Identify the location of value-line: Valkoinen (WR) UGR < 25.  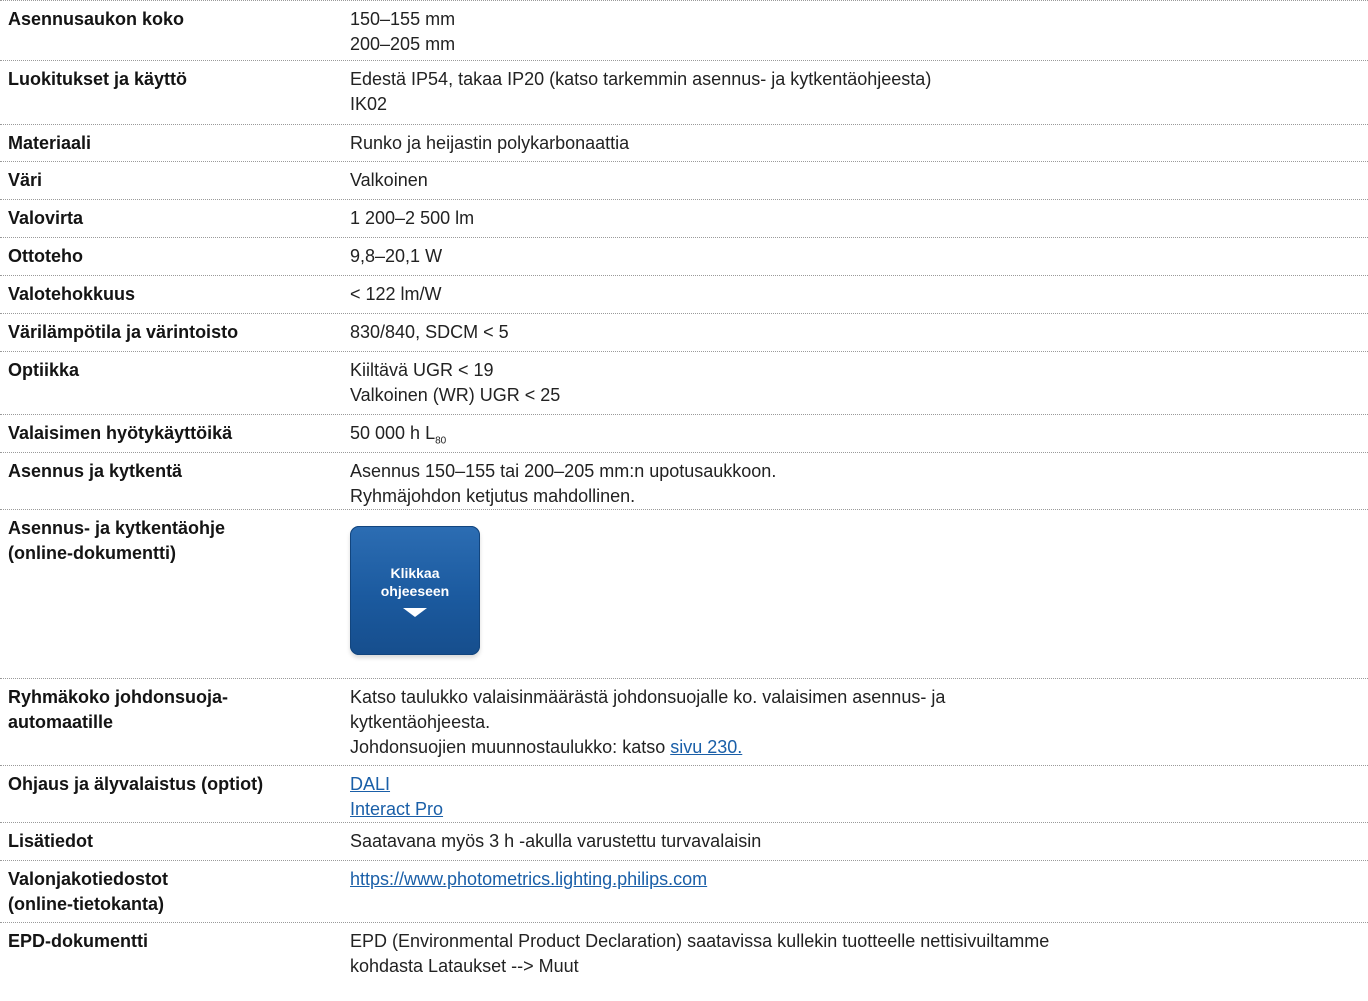
(455, 395).